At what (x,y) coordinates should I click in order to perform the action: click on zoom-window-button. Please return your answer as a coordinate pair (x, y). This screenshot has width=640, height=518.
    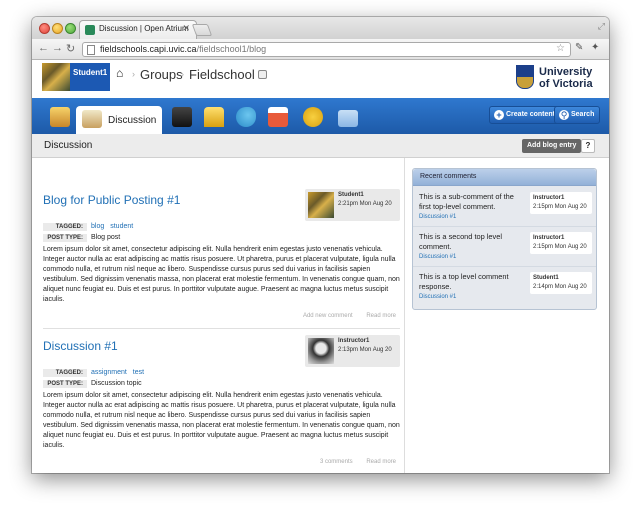
    Looking at the image, I should click on (70, 28).